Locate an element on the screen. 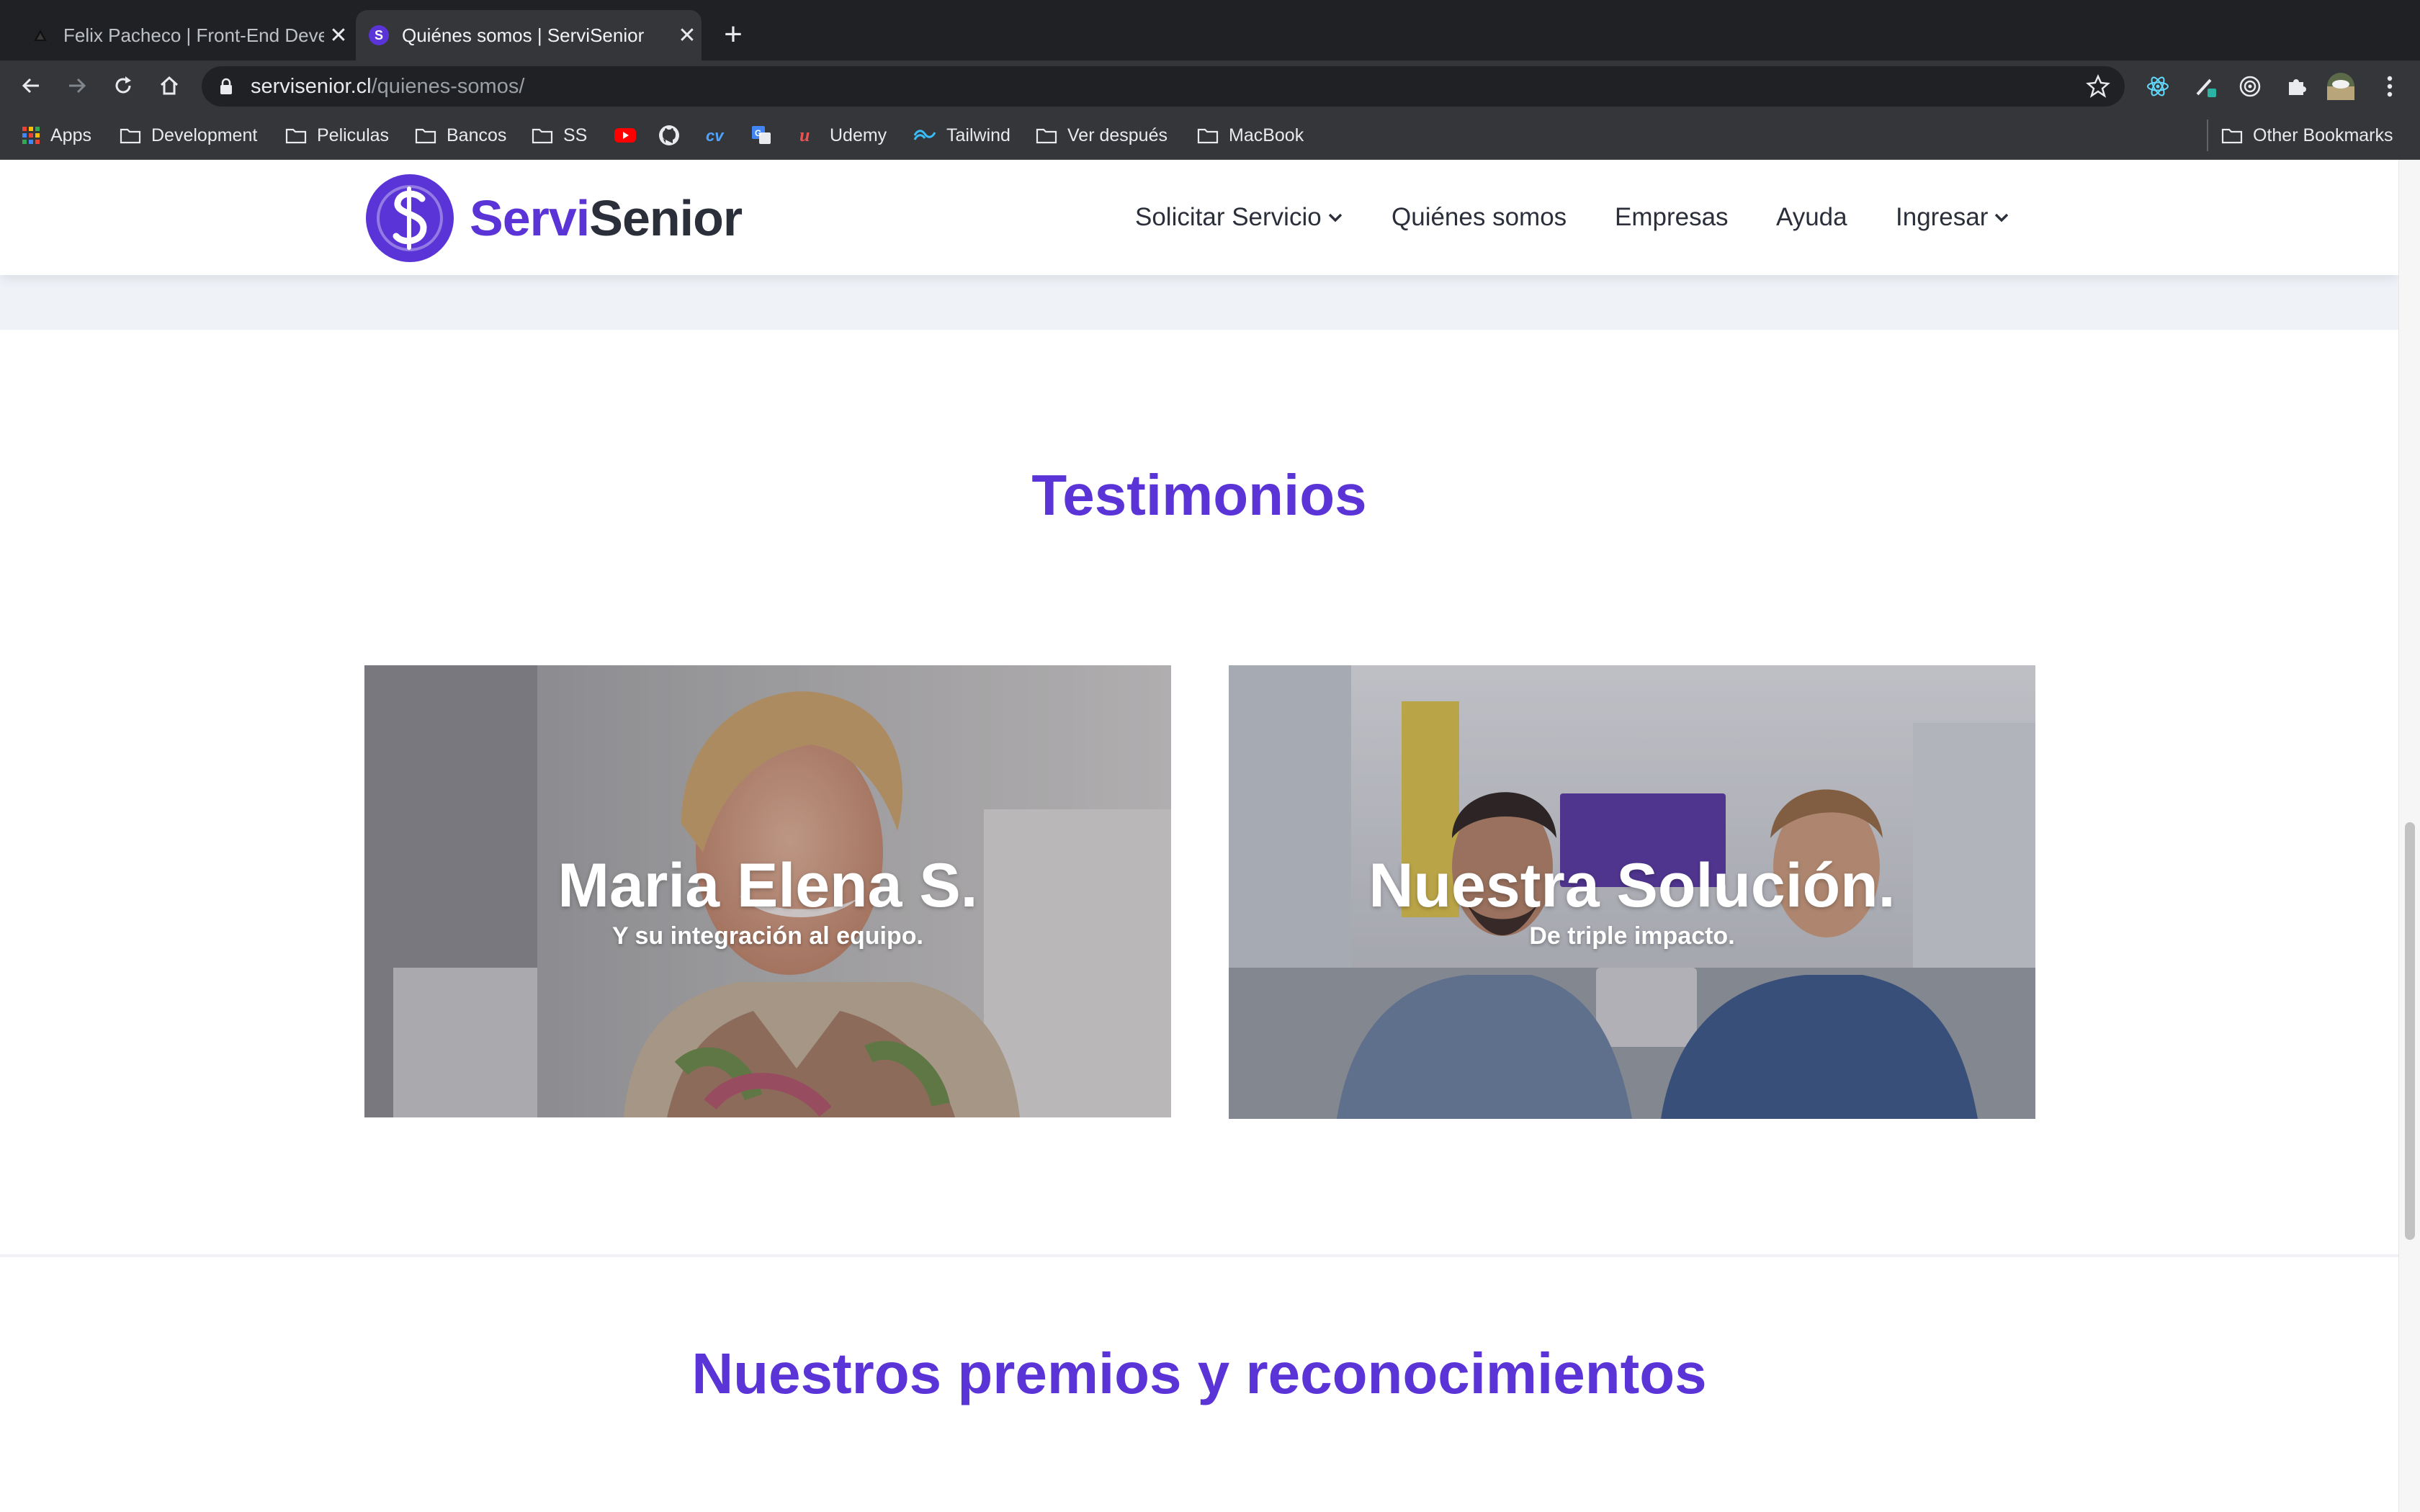 This screenshot has width=2420, height=1512. bookmark-label: Ver después is located at coordinates (1117, 135).